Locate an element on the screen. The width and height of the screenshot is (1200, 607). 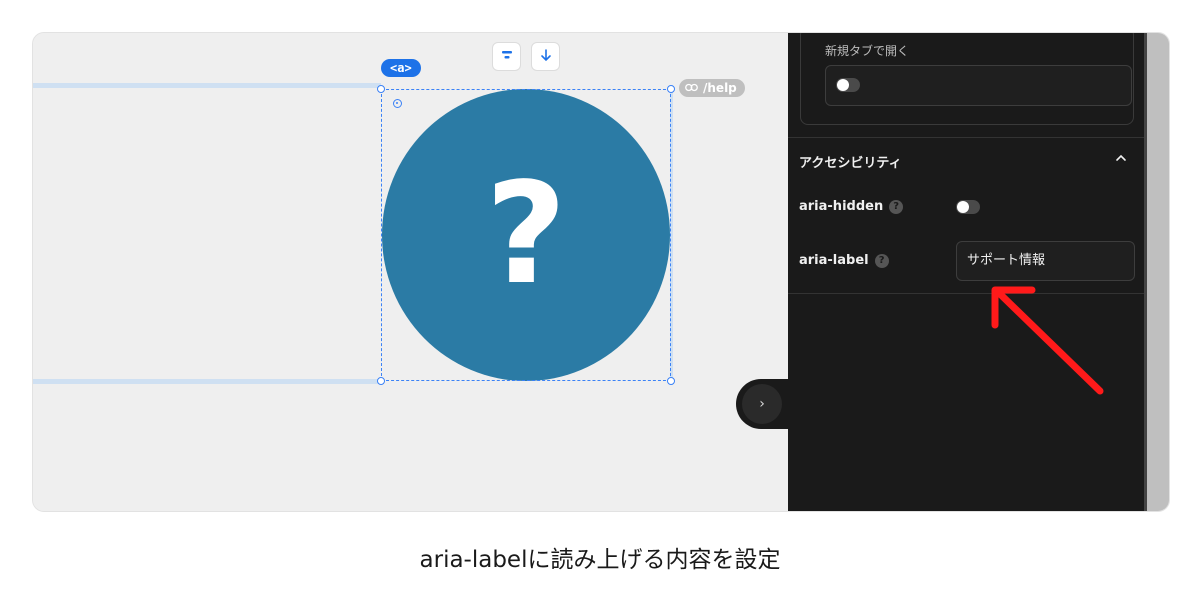
aria-hidden-label: aria-hidden ? is located at coordinates (851, 206).